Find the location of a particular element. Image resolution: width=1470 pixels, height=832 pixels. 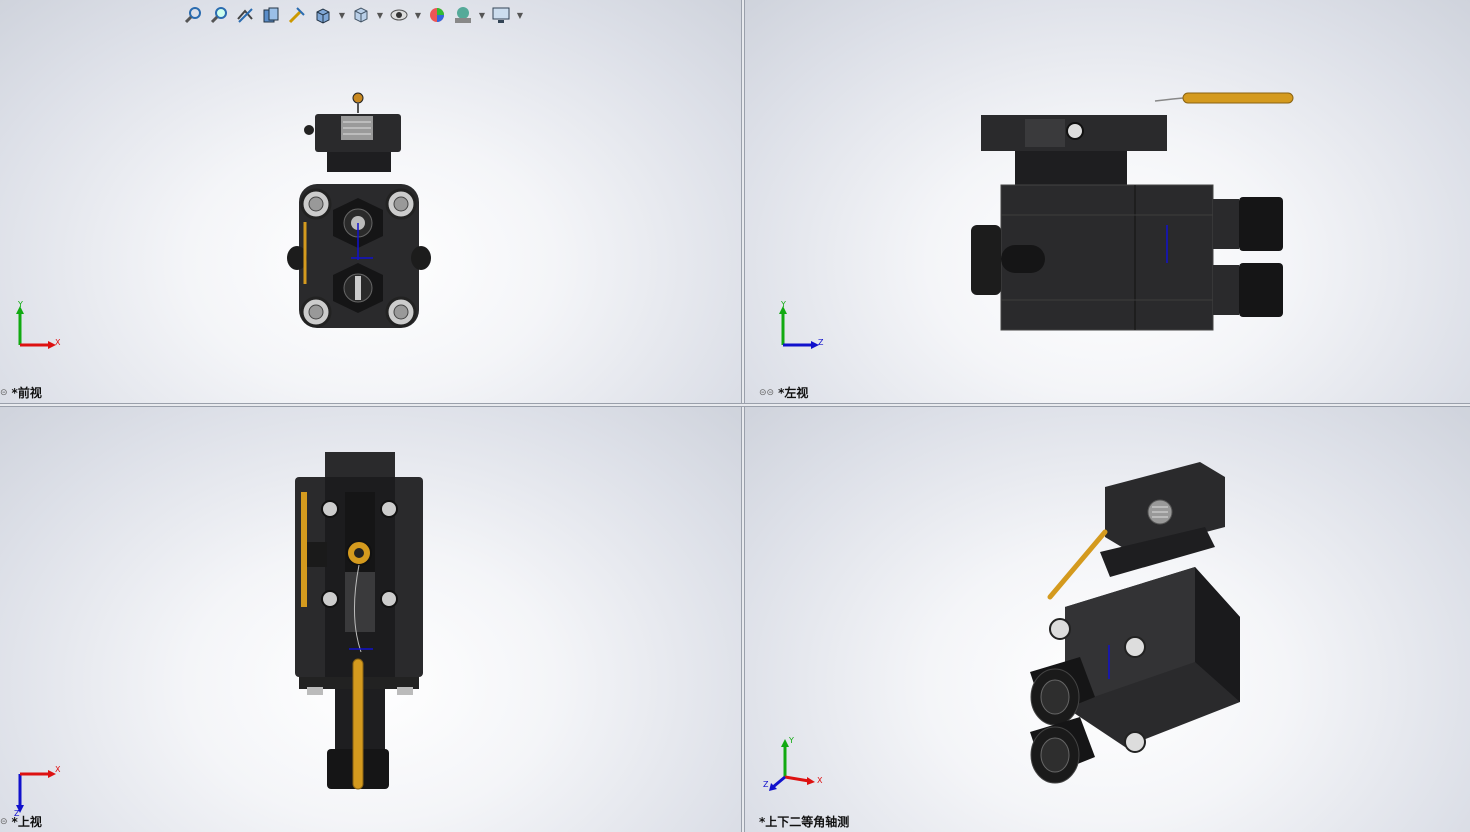

left-view-model is located at coordinates (1140, 210).